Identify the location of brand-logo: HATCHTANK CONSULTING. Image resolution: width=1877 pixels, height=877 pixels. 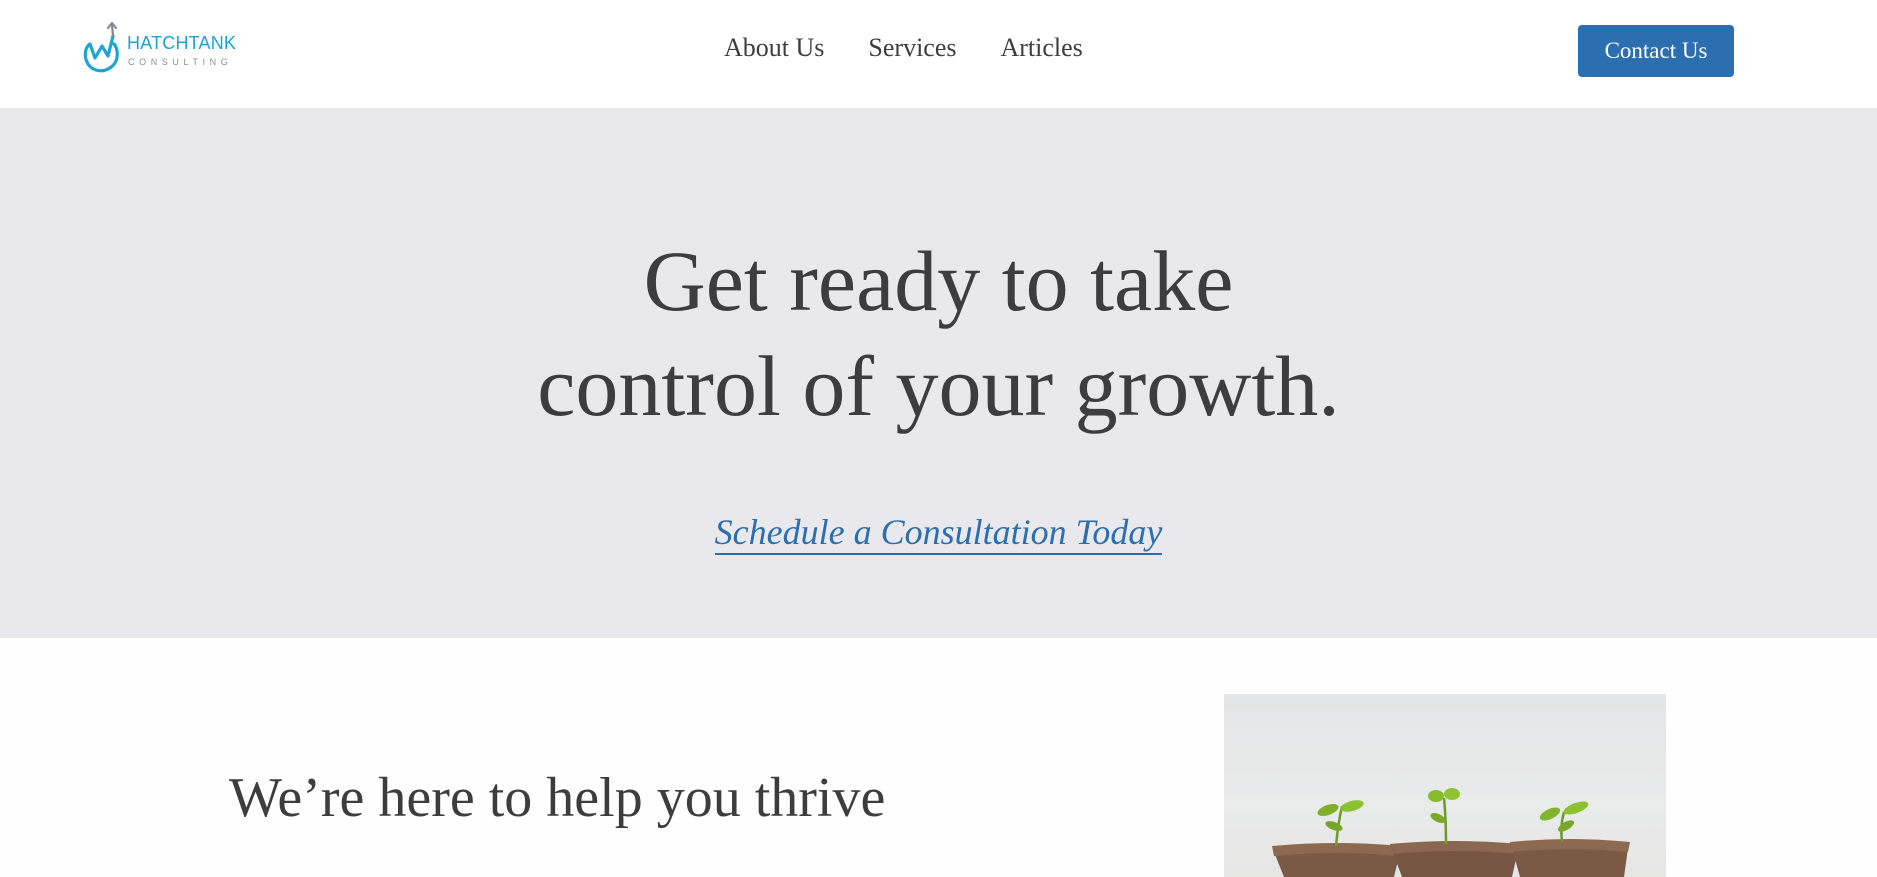
(166, 47).